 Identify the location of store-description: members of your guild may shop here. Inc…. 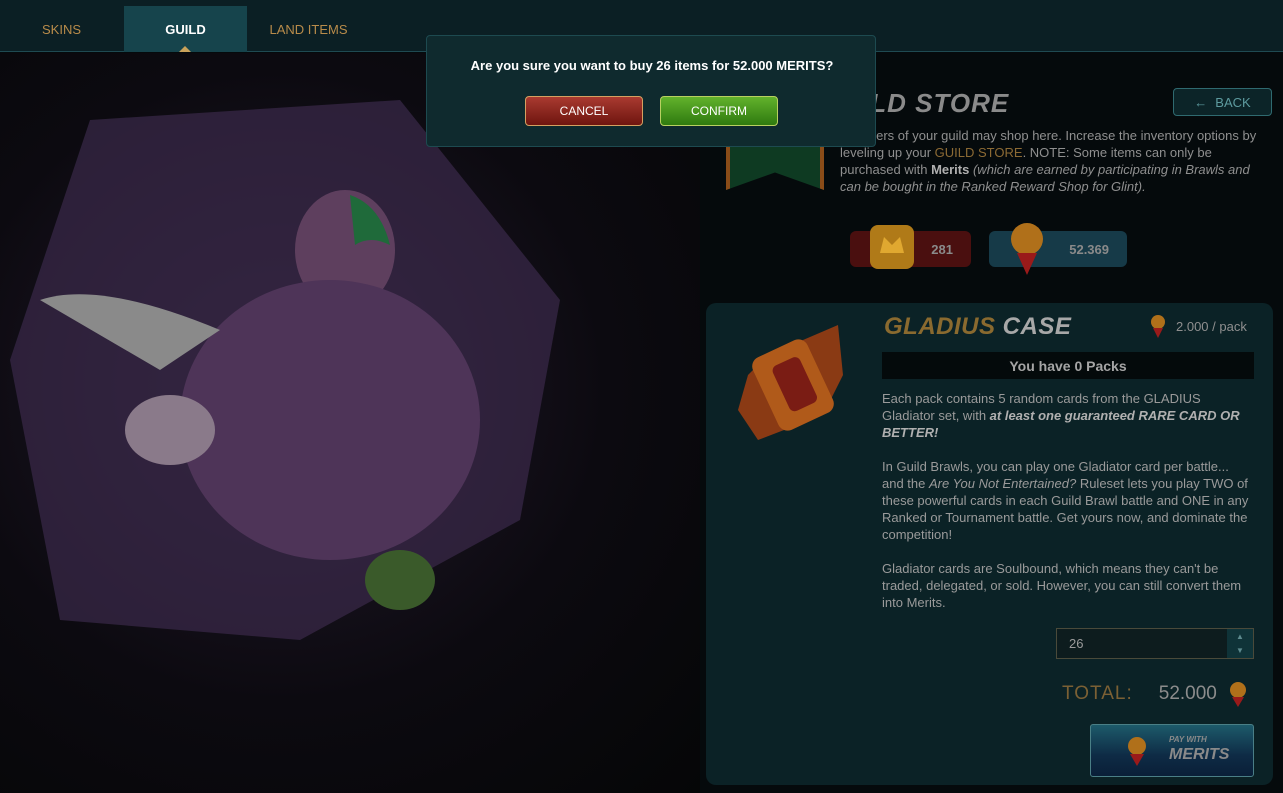
(1056, 161).